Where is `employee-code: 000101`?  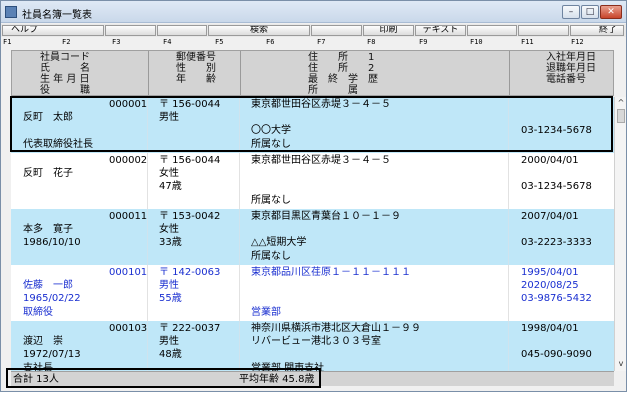
employee-code: 000101 is located at coordinates (128, 272).